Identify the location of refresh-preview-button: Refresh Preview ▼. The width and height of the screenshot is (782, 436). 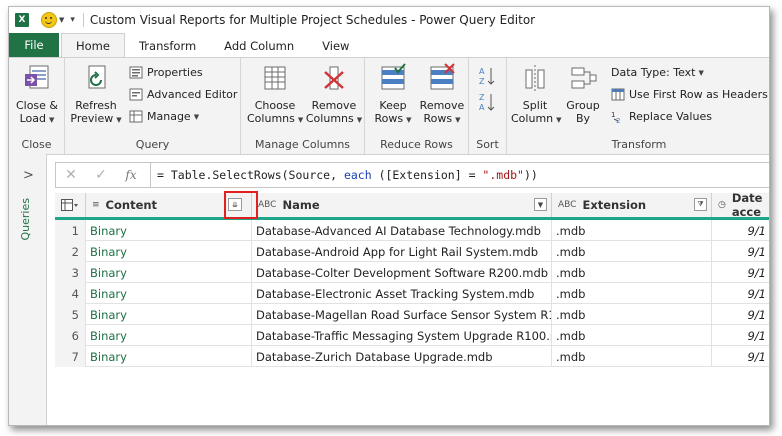
(96, 94).